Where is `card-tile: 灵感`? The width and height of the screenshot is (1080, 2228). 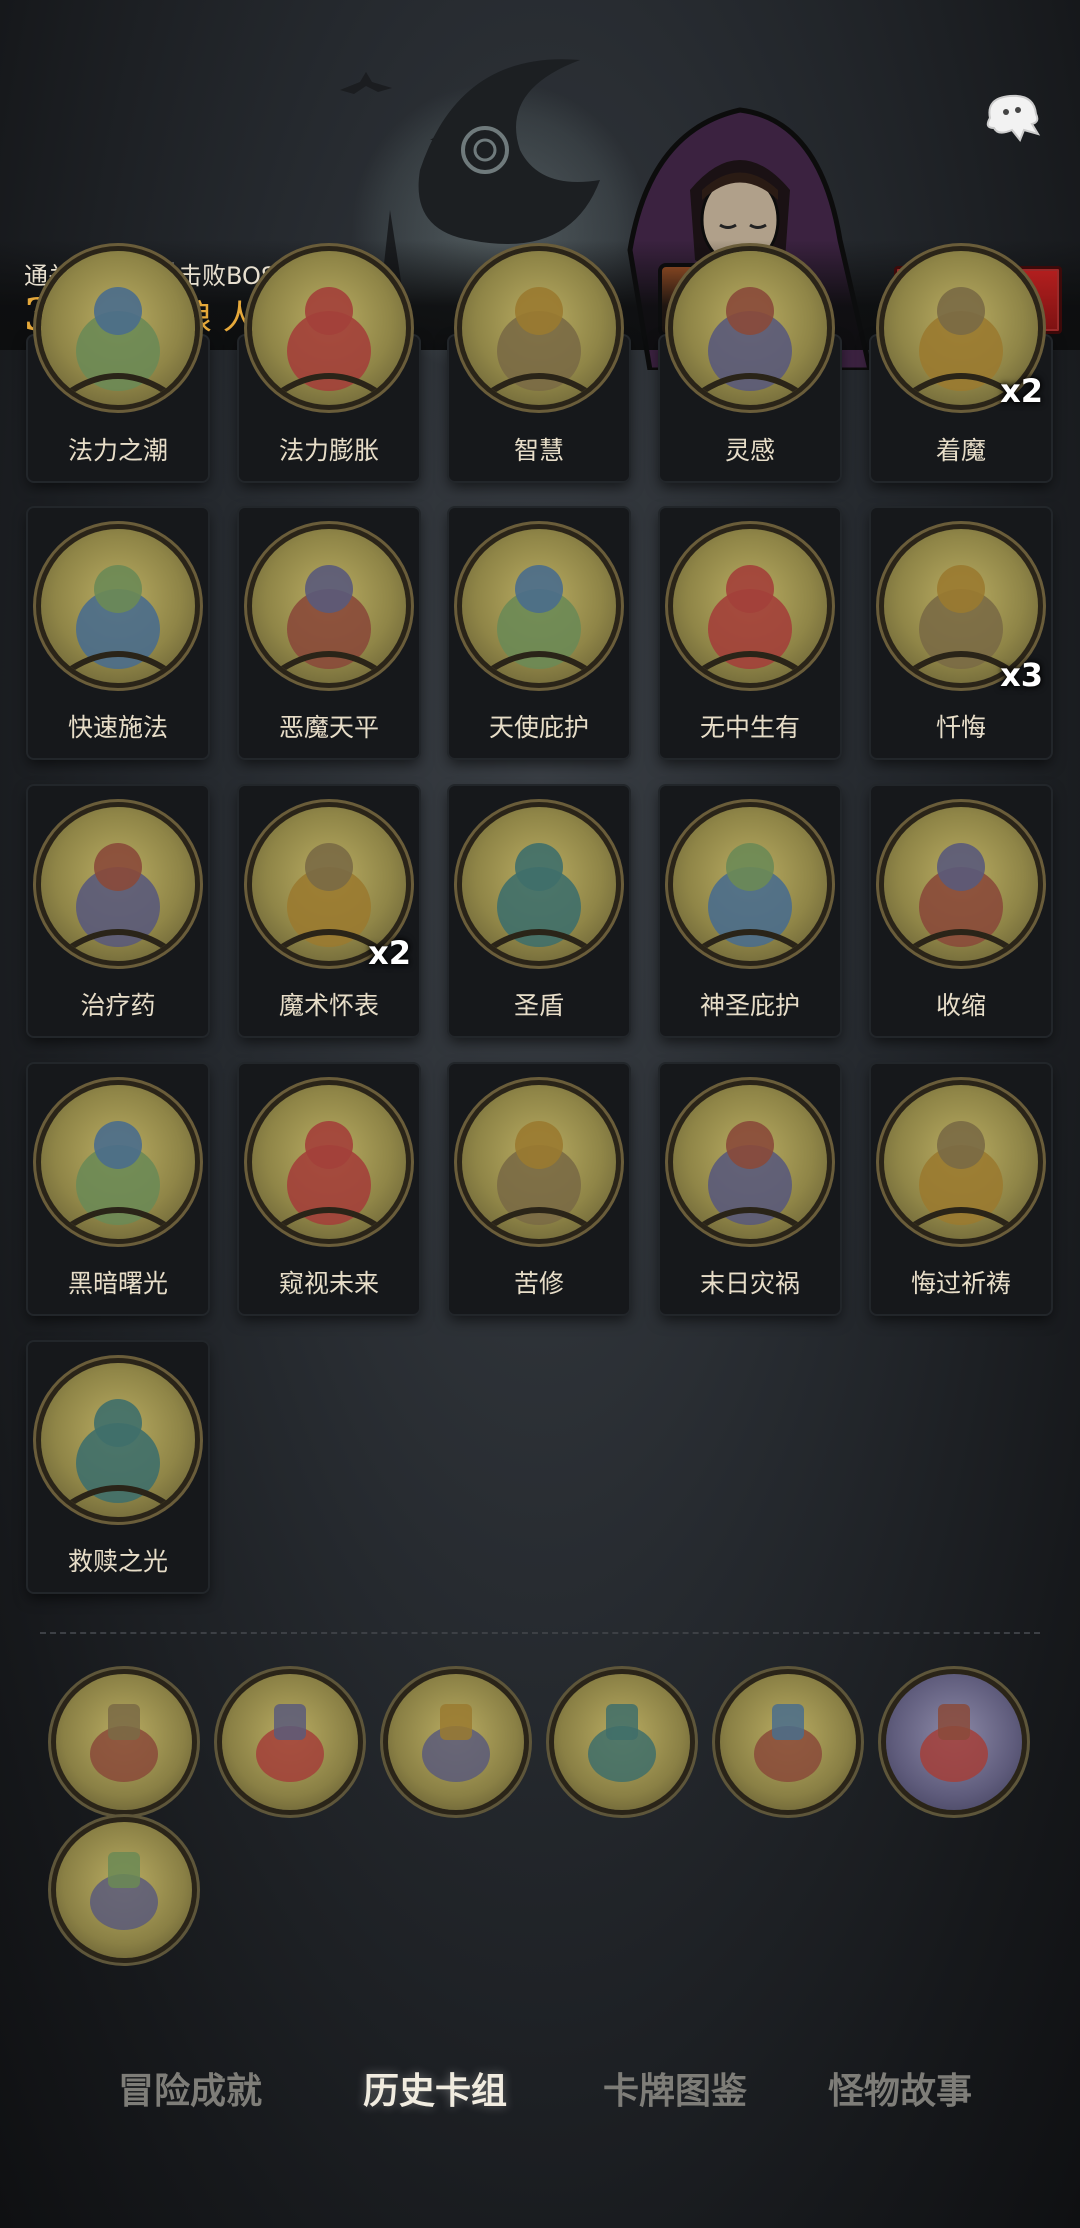
card-tile: 灵感 is located at coordinates (750, 366).